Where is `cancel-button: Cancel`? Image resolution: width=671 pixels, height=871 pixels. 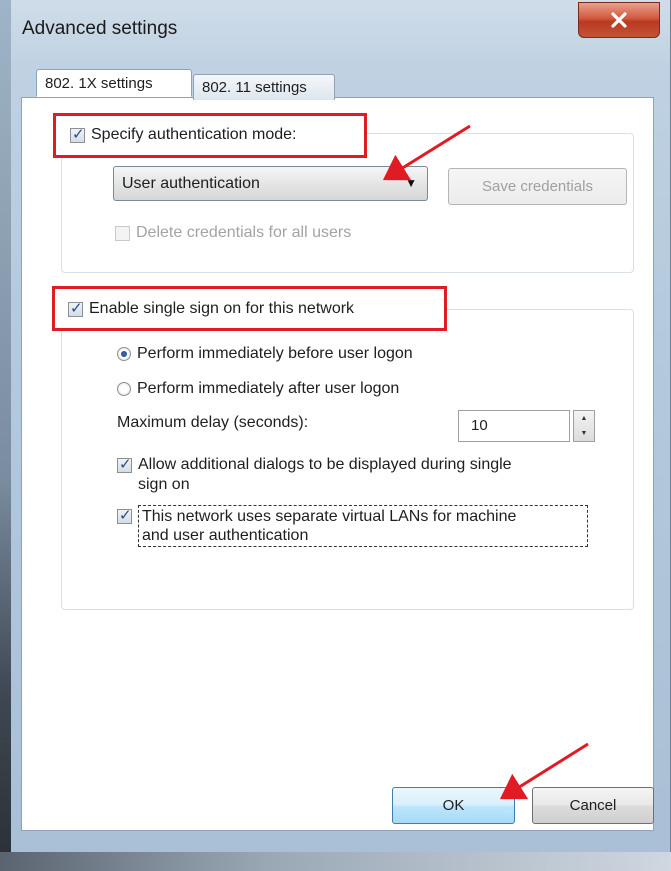 cancel-button: Cancel is located at coordinates (593, 805).